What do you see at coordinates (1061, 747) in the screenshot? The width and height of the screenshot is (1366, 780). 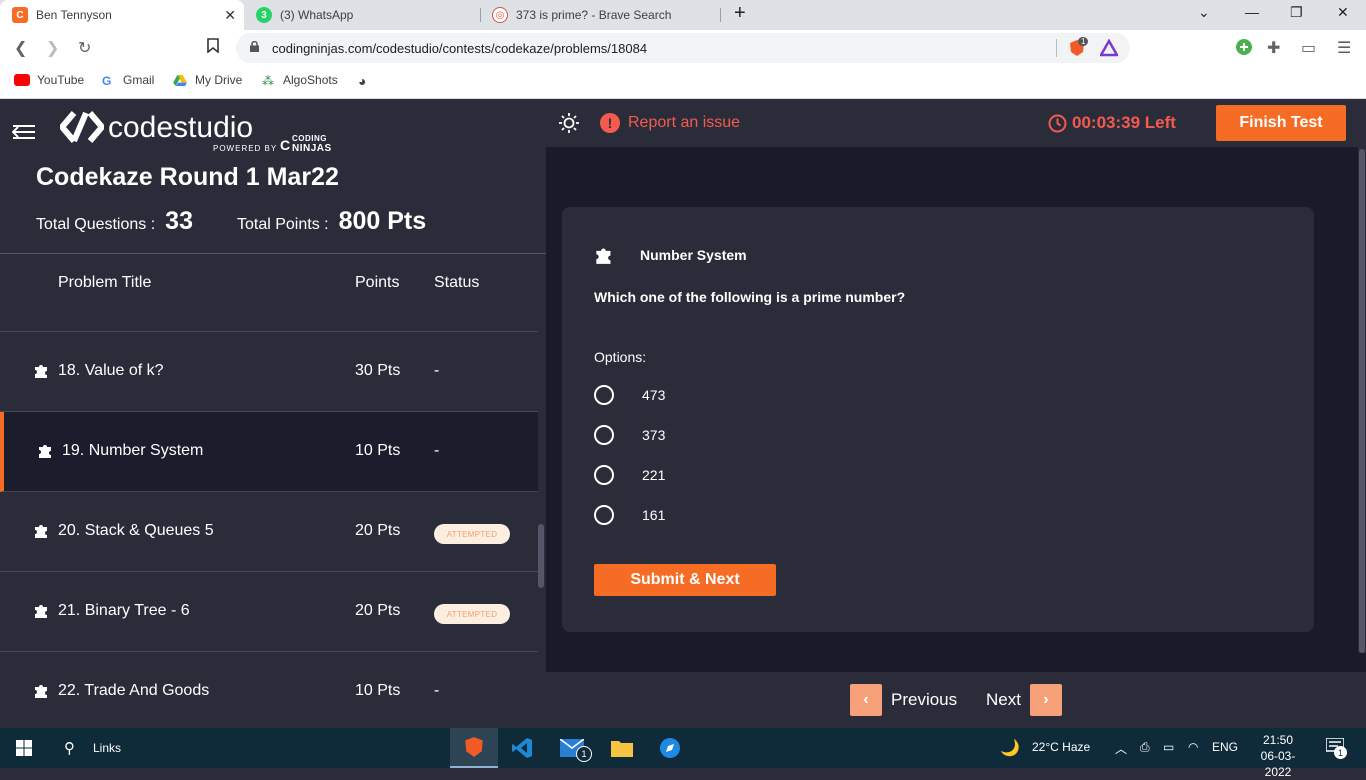 I see `weather-text: 22°C Haze` at bounding box center [1061, 747].